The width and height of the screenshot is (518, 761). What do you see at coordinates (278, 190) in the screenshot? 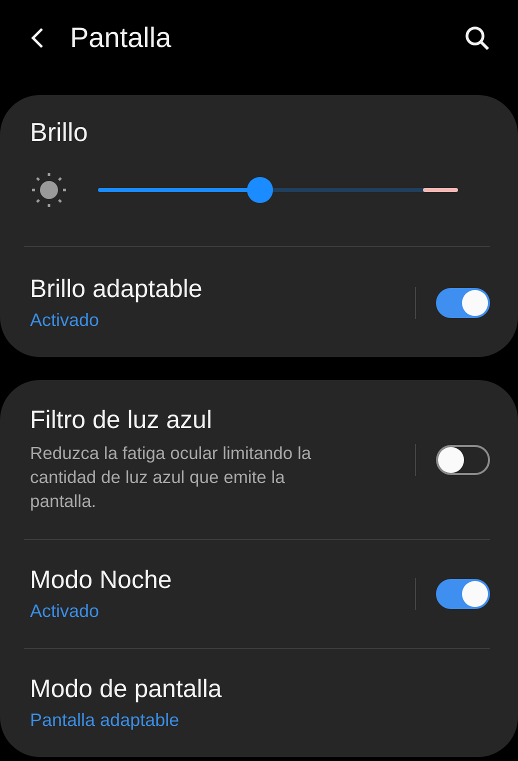
I see `brightness-slider` at bounding box center [278, 190].